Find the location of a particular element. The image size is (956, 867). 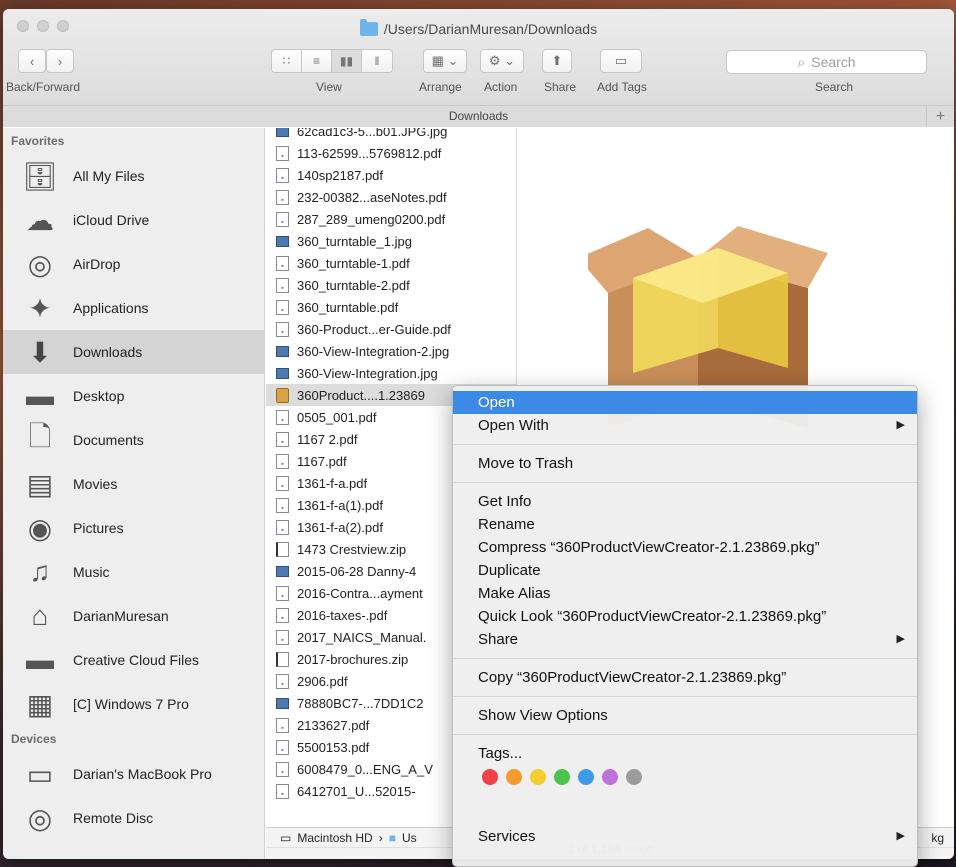

sidebar-item-label: AirDrop is located at coordinates (97, 264).